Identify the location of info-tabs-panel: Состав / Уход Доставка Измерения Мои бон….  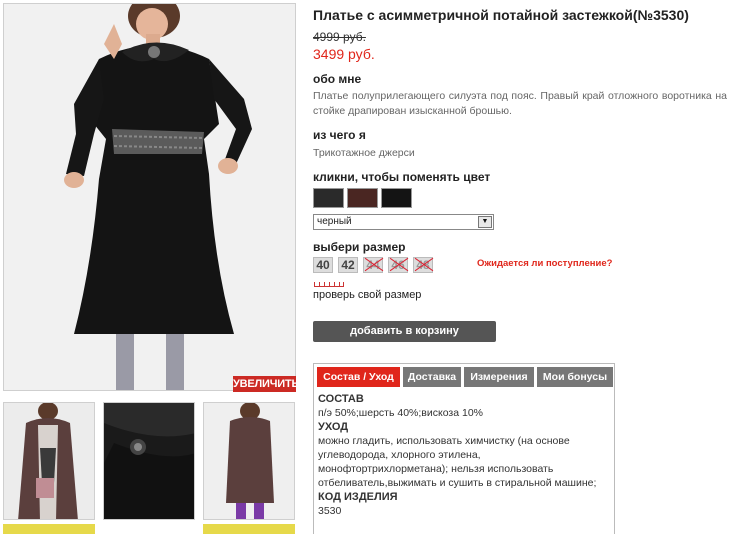
(464, 448).